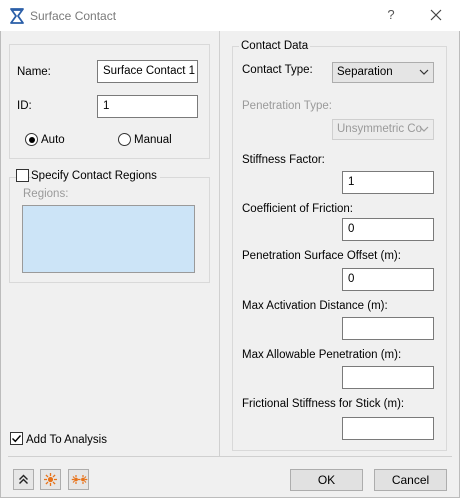 The height and width of the screenshot is (498, 460). What do you see at coordinates (153, 140) in the screenshot?
I see `manual-radio-label: Manual` at bounding box center [153, 140].